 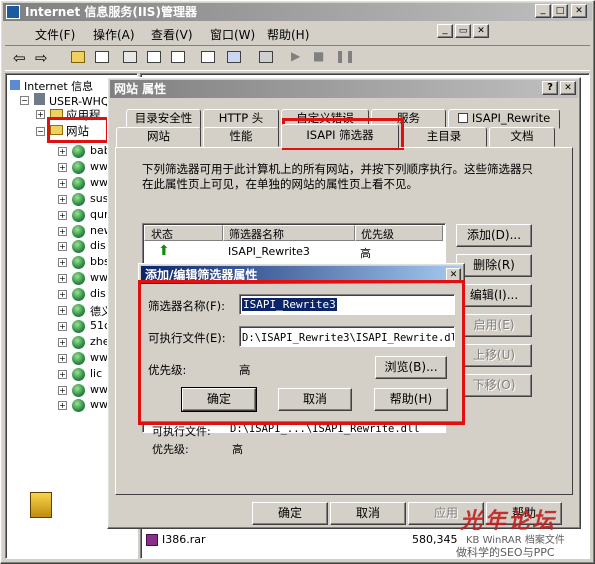 I want to click on properties-ok-button: 确定, so click(x=290, y=513).